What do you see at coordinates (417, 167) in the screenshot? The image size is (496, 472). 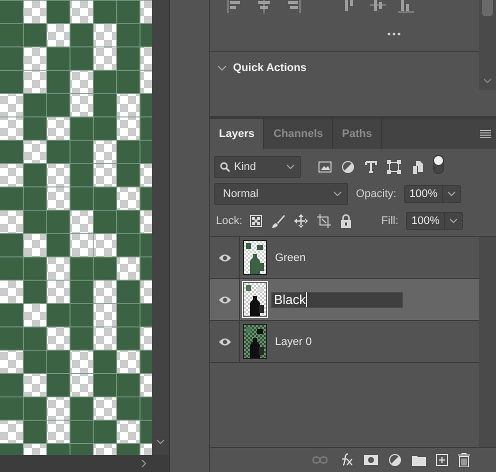 I see `smart-object-filter-icon` at bounding box center [417, 167].